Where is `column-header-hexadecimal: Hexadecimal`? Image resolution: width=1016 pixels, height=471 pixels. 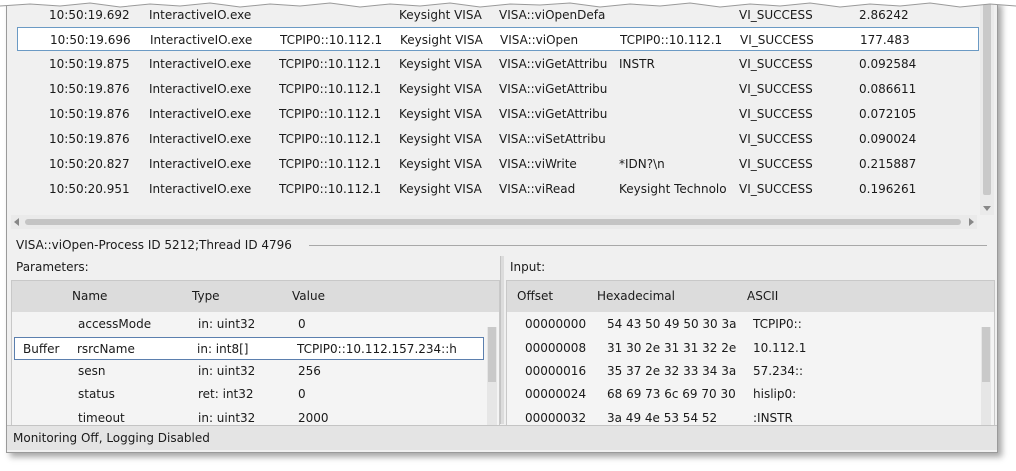 column-header-hexadecimal: Hexadecimal is located at coordinates (636, 296).